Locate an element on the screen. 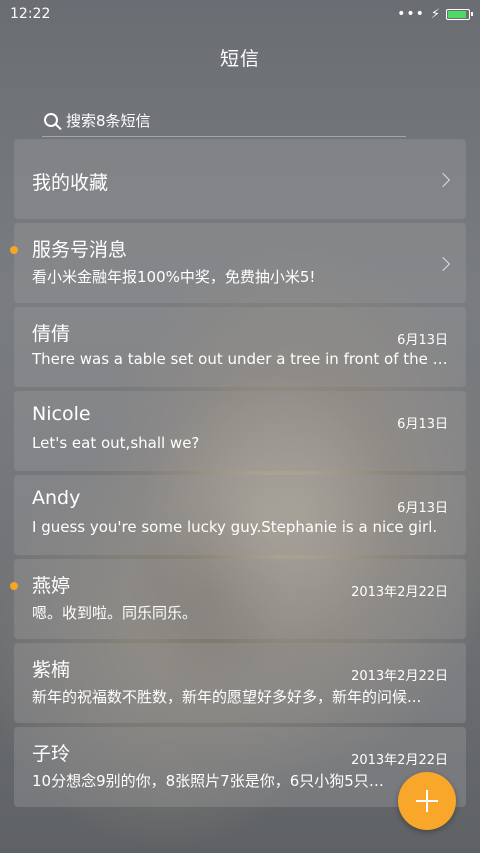 This screenshot has width=480, height=853. service-preview: 看小米金融年报100%中奖，免费抽小米5! is located at coordinates (174, 277).